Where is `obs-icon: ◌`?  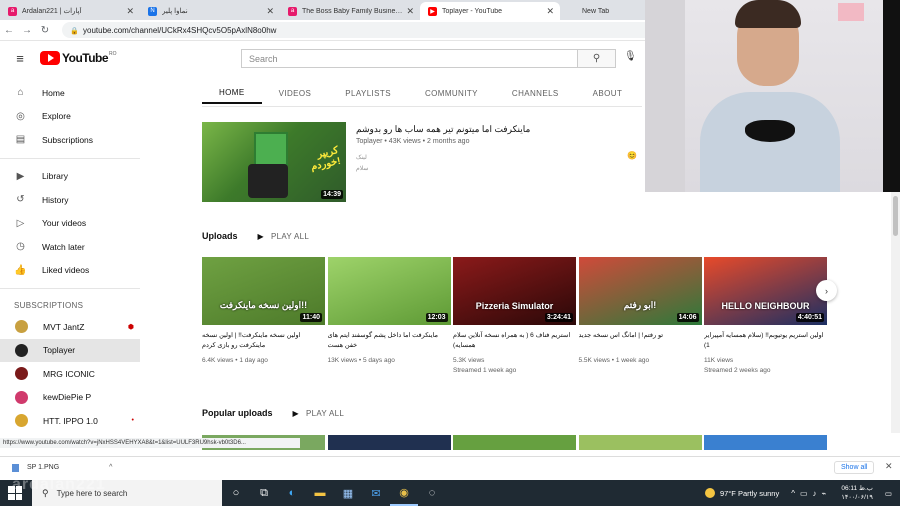
obs-icon: ◌ is located at coordinates (432, 493).